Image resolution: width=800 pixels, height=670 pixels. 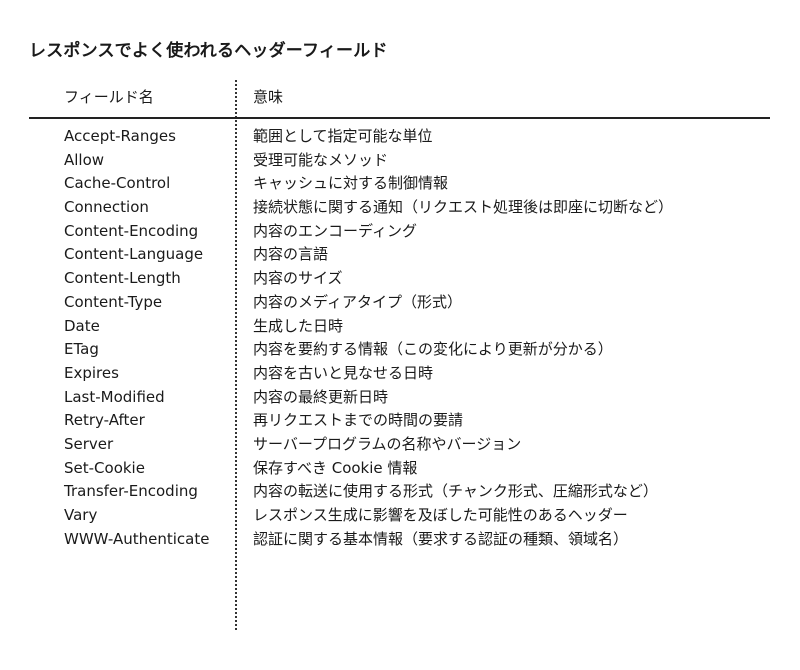 I want to click on table-row: ETag 内容を要約する情報（この変化により更新が分かる）, so click(x=400, y=349).